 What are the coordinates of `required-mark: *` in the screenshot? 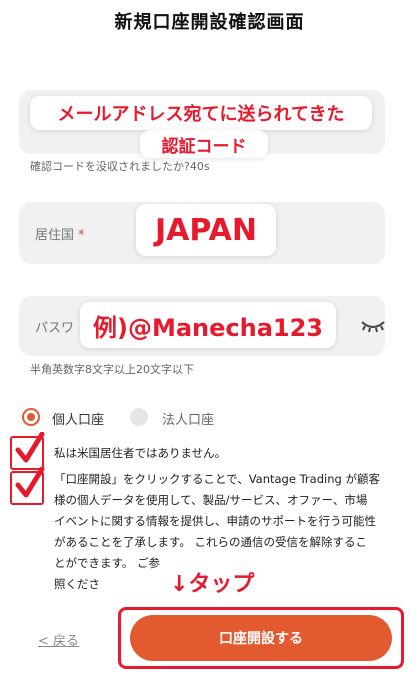 It's located at (81, 235).